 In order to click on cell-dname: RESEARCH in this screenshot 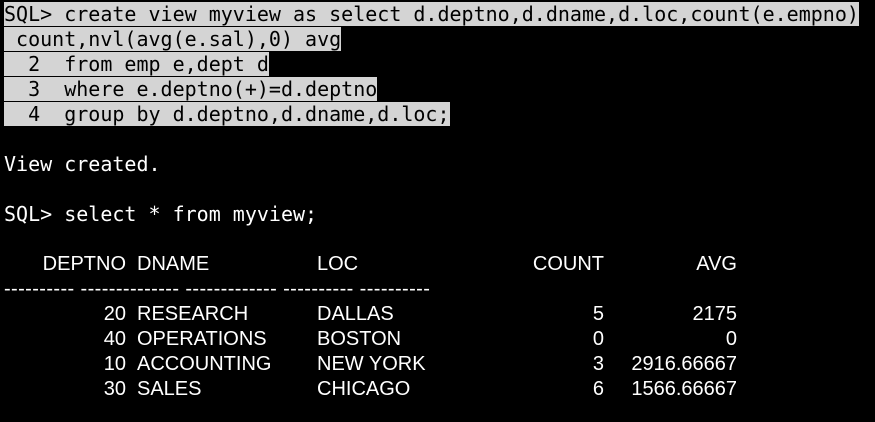, I will do `click(193, 314)`.